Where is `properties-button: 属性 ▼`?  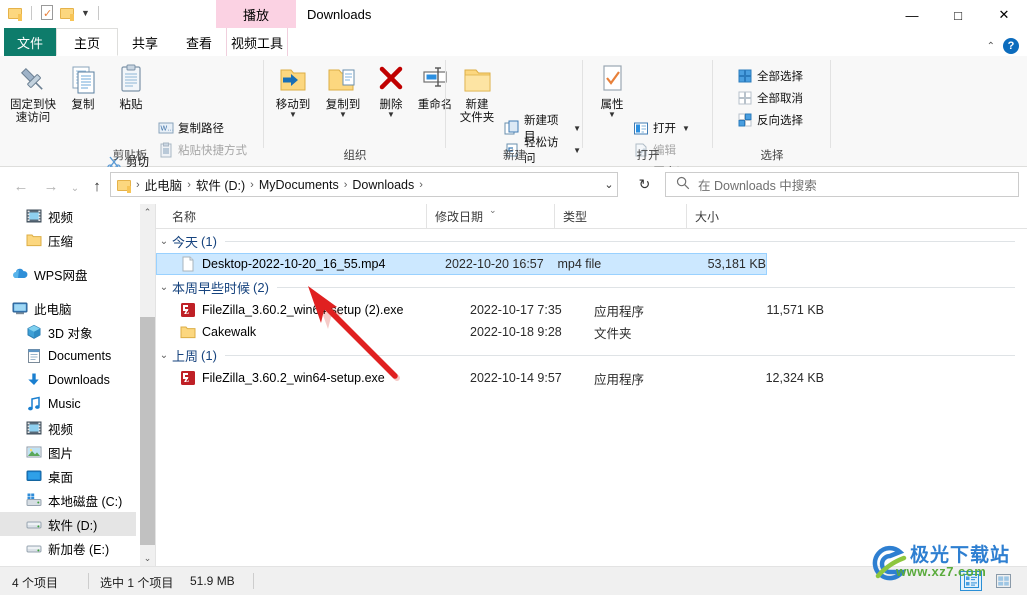 properties-button: 属性 ▼ is located at coordinates (612, 89).